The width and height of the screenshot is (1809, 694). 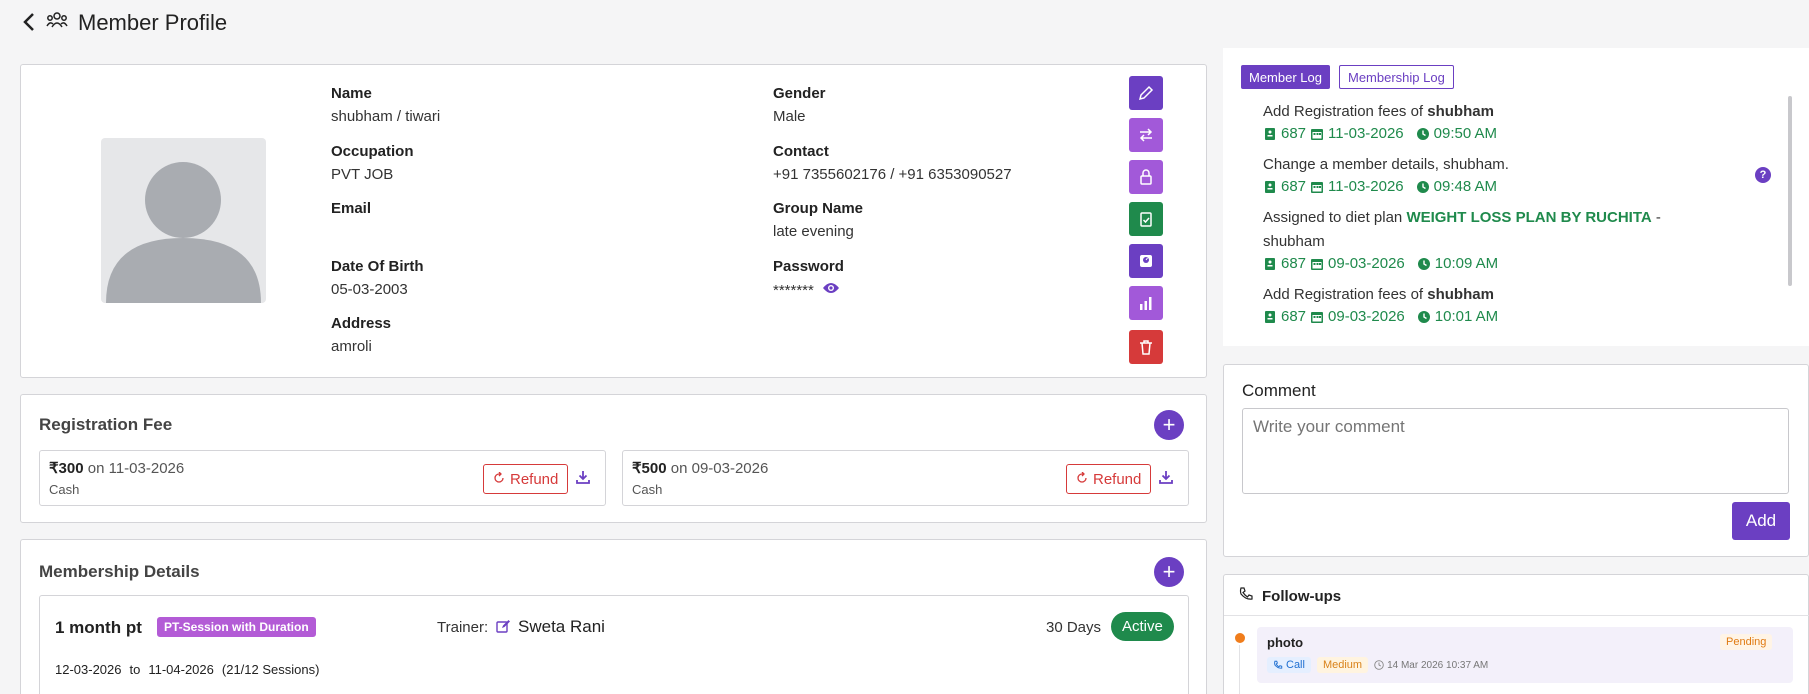 What do you see at coordinates (1240, 638) in the screenshot?
I see `timeline-dot` at bounding box center [1240, 638].